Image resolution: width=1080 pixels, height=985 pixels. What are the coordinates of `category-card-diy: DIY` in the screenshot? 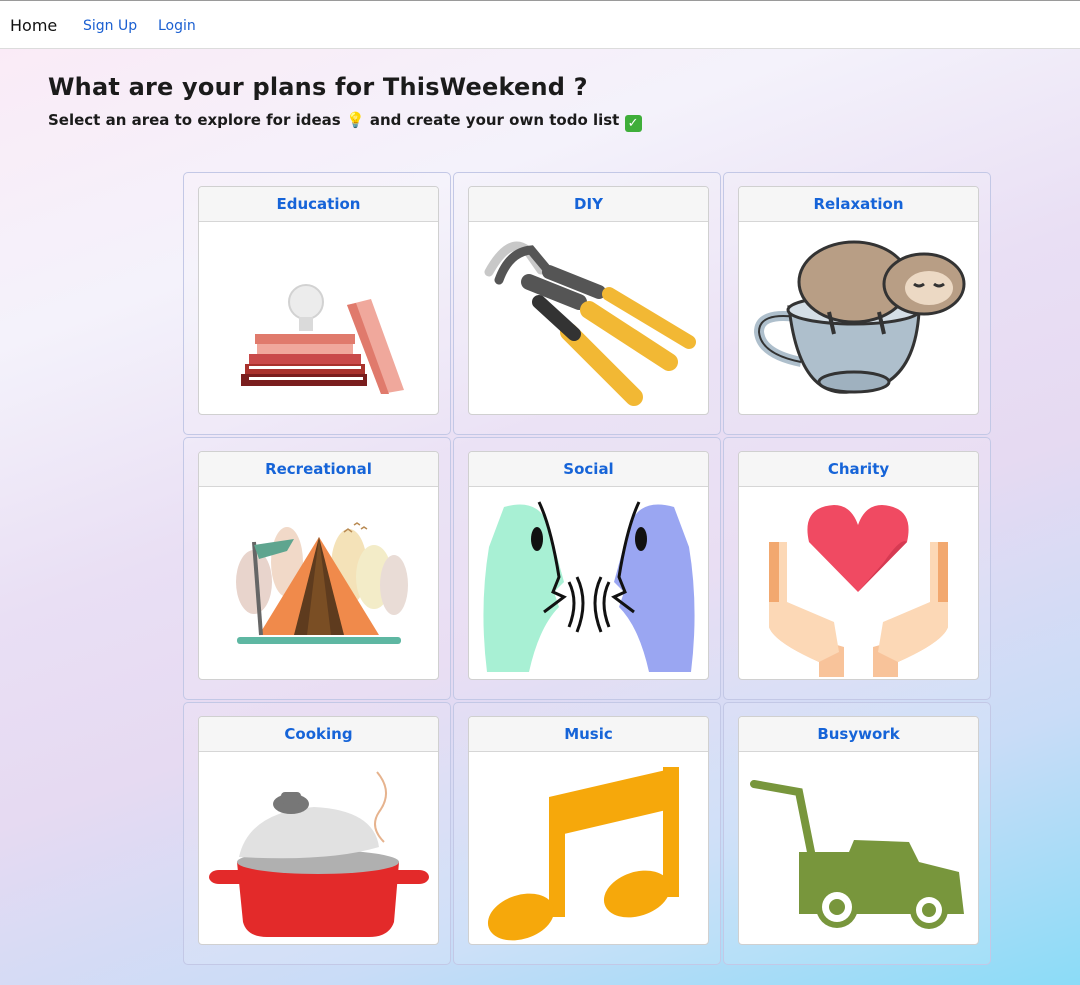 It's located at (588, 300).